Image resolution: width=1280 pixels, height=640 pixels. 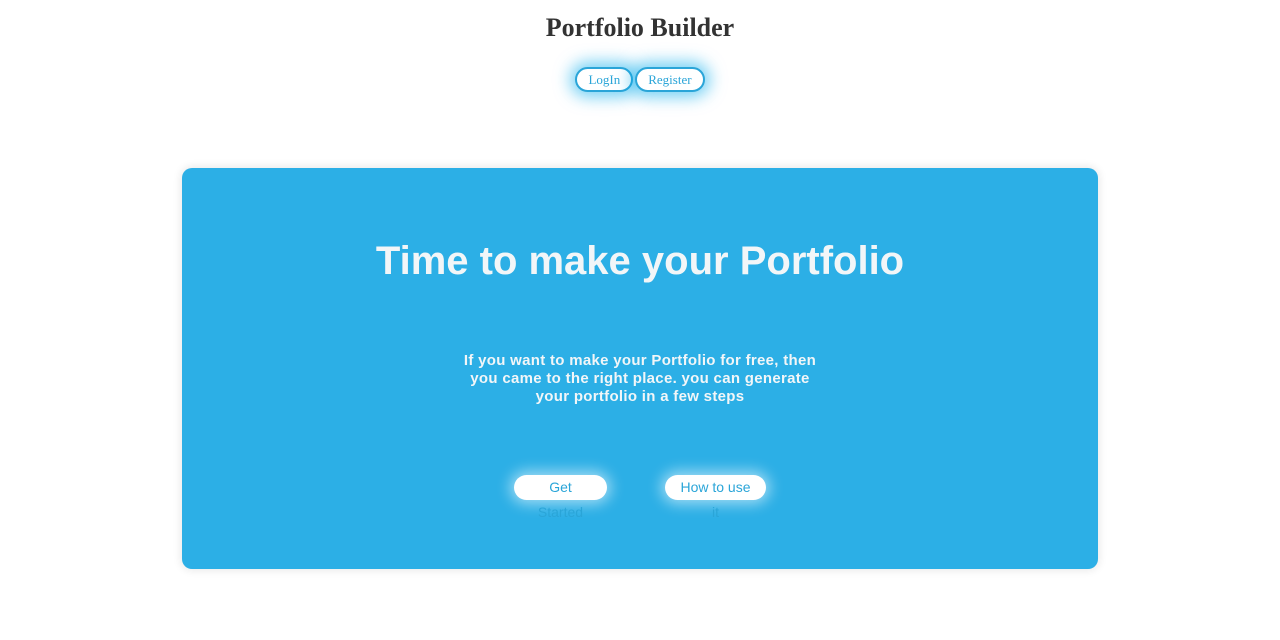 What do you see at coordinates (640, 261) in the screenshot?
I see `hero-title: Time to make your Portfolio` at bounding box center [640, 261].